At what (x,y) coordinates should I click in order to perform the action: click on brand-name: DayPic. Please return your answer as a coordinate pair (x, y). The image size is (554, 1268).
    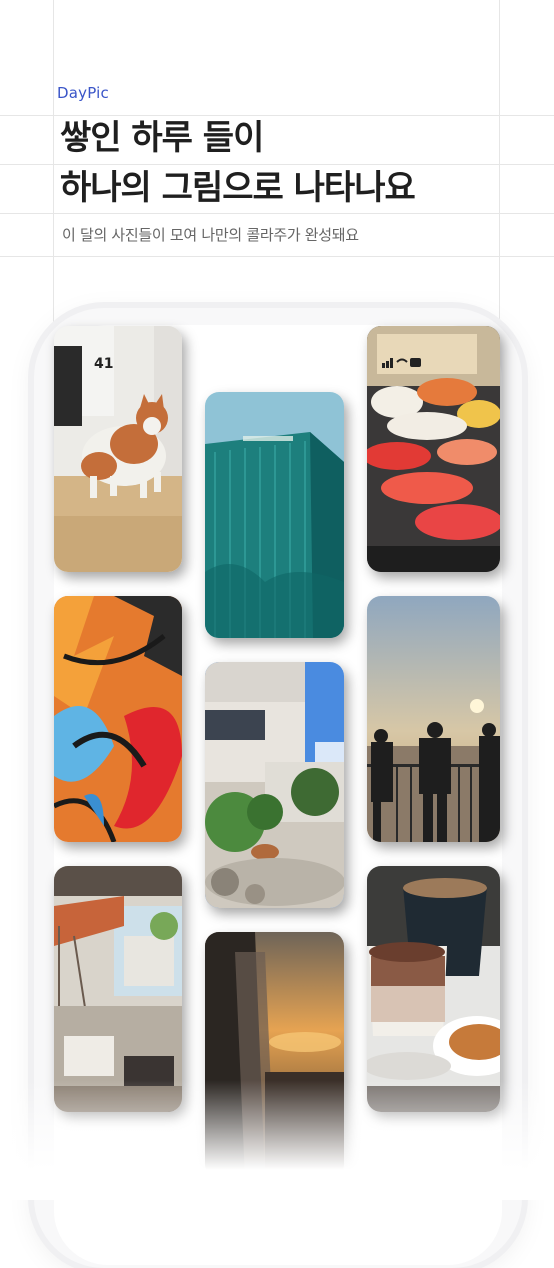
    Looking at the image, I should click on (83, 93).